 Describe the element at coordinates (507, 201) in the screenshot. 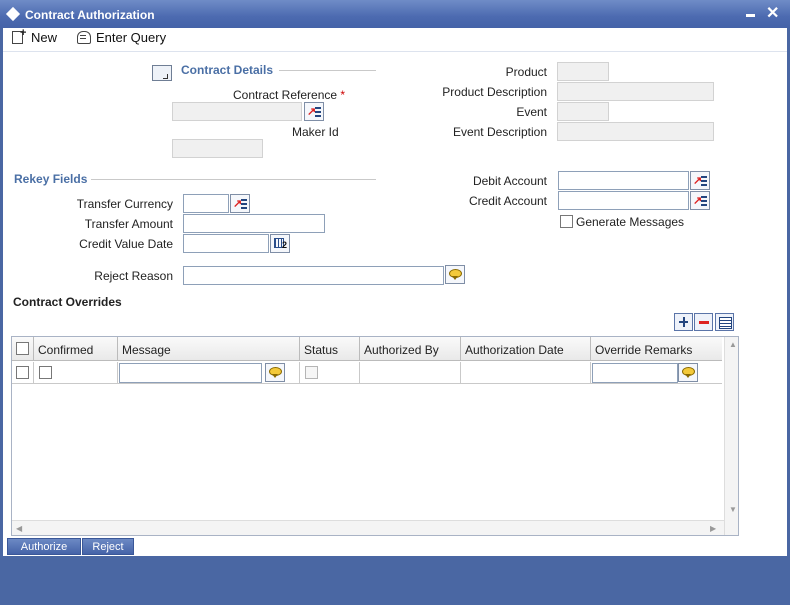

I see `credit-account-label: Credit Account` at that location.